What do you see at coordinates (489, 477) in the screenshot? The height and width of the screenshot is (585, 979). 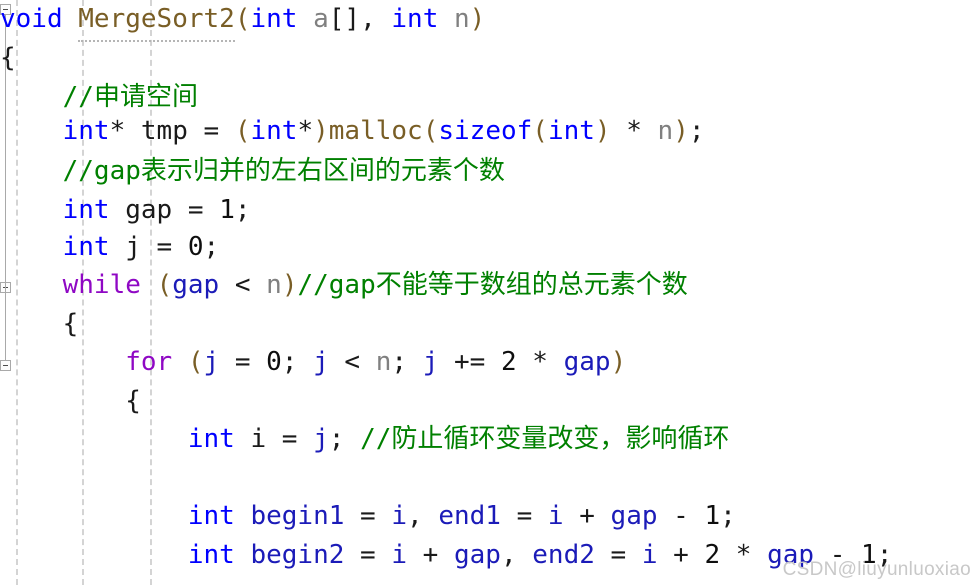 I see `code-line` at bounding box center [489, 477].